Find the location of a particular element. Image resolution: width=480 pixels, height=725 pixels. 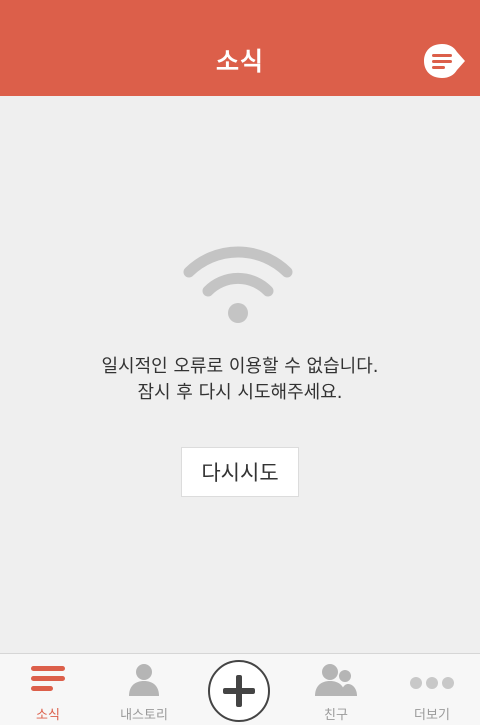

more-dots-icon is located at coordinates (432, 683).